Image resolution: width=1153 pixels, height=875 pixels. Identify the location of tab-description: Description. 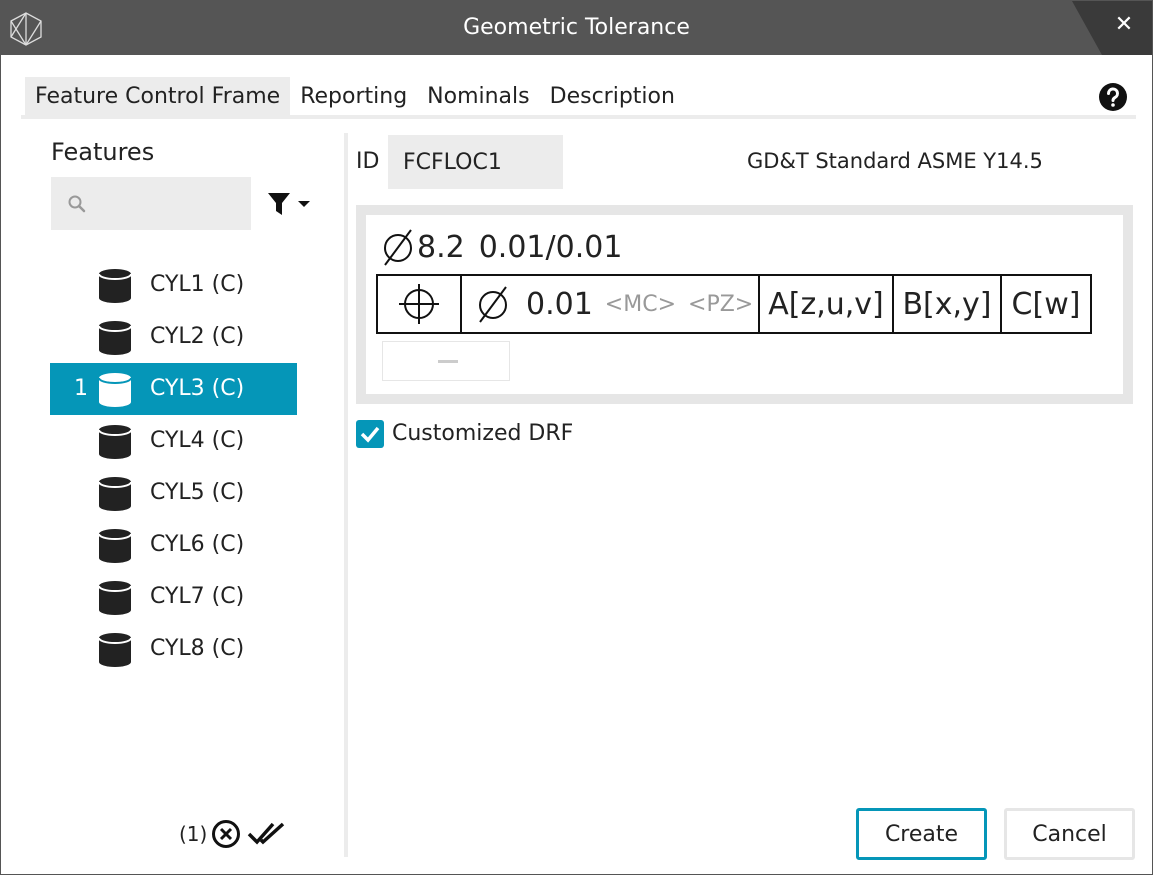
(612, 96).